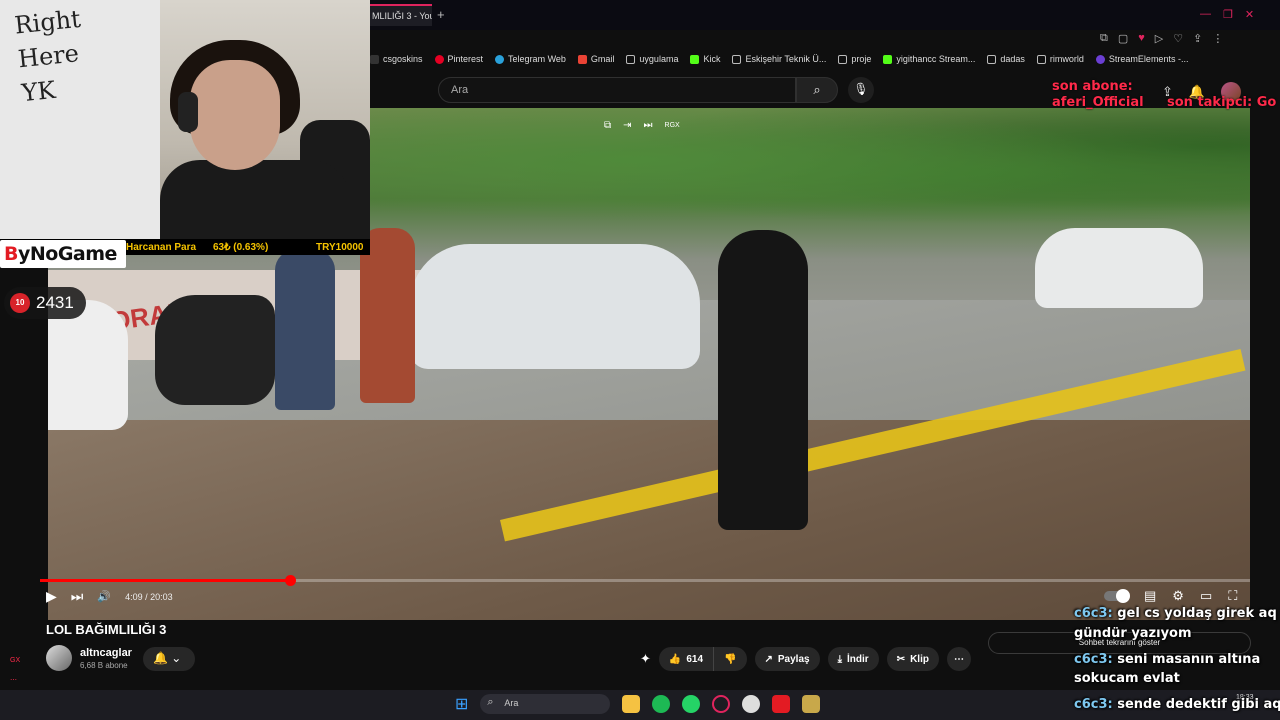 This screenshot has width=1280, height=720. What do you see at coordinates (1123, 38) in the screenshot?
I see `extension-icon: ▢` at bounding box center [1123, 38].